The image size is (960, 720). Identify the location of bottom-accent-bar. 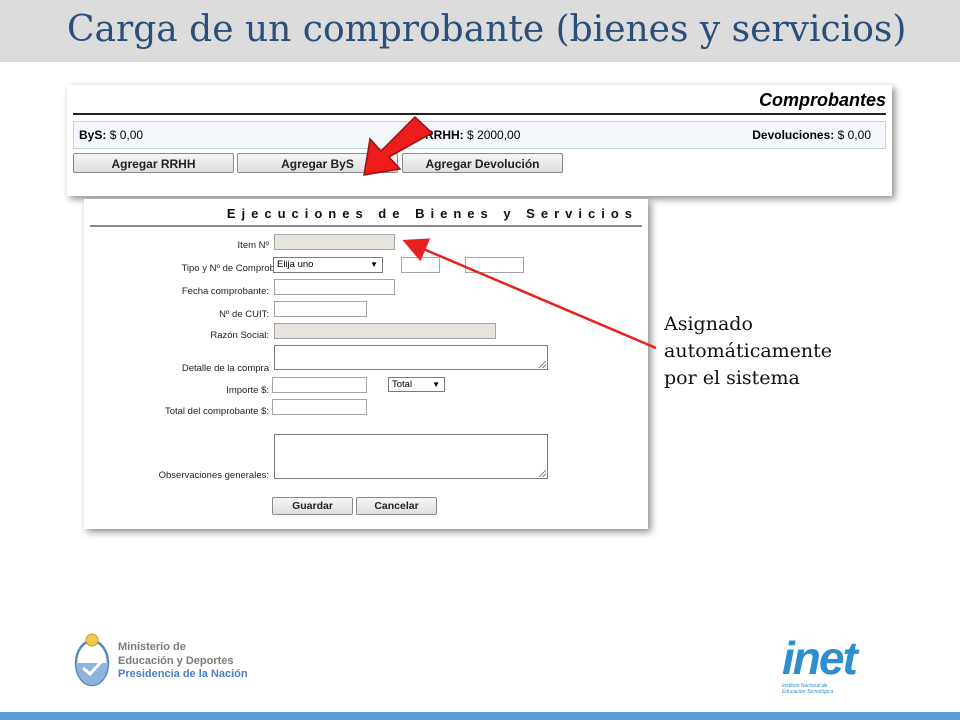
(480, 716).